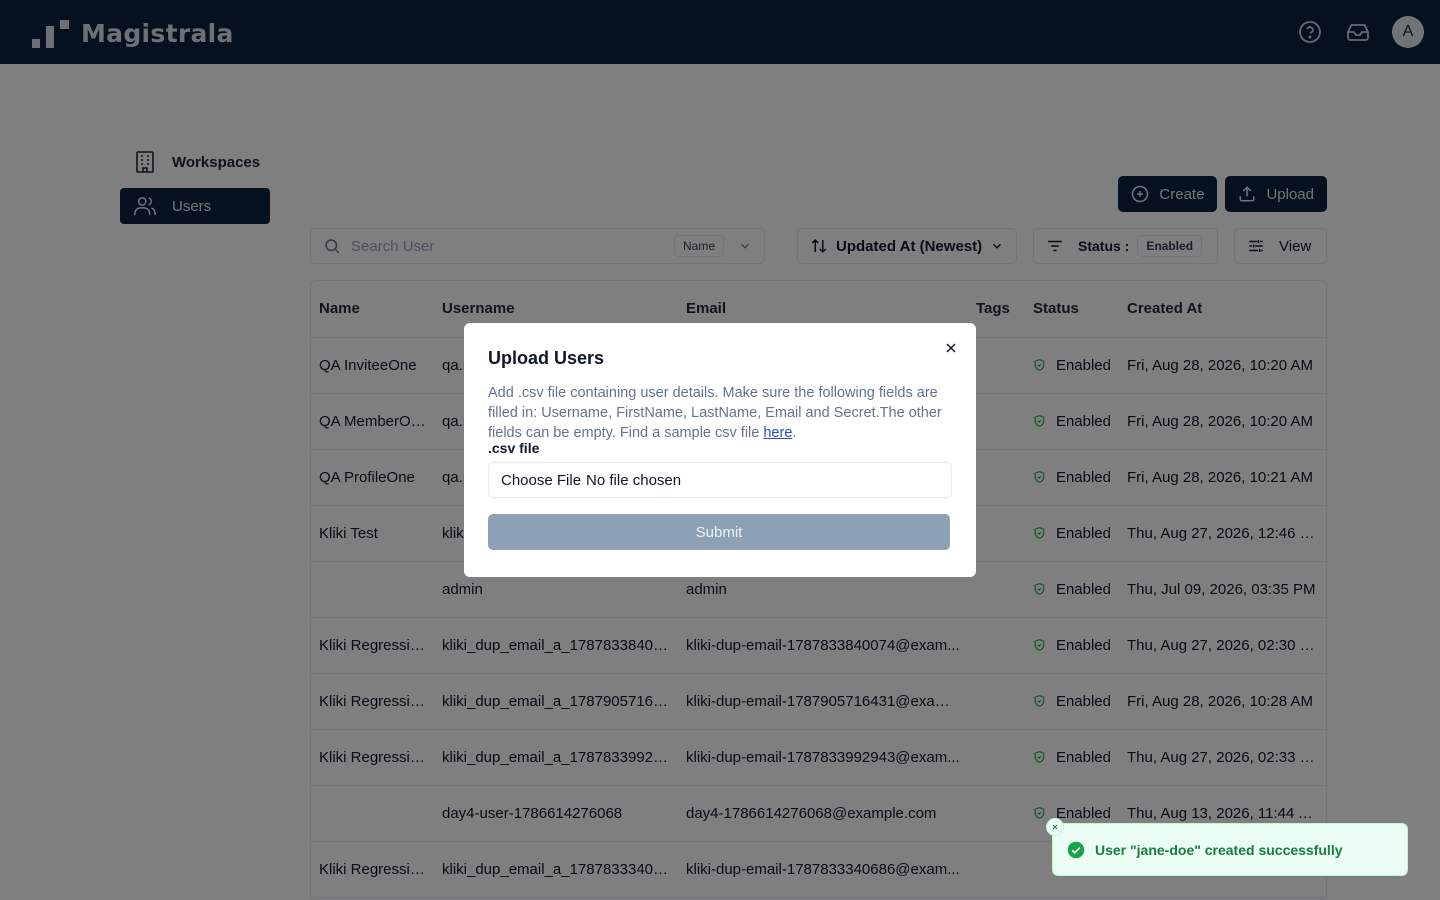 This screenshot has height=900, width=1440. I want to click on sample-csv-link: here, so click(777, 433).